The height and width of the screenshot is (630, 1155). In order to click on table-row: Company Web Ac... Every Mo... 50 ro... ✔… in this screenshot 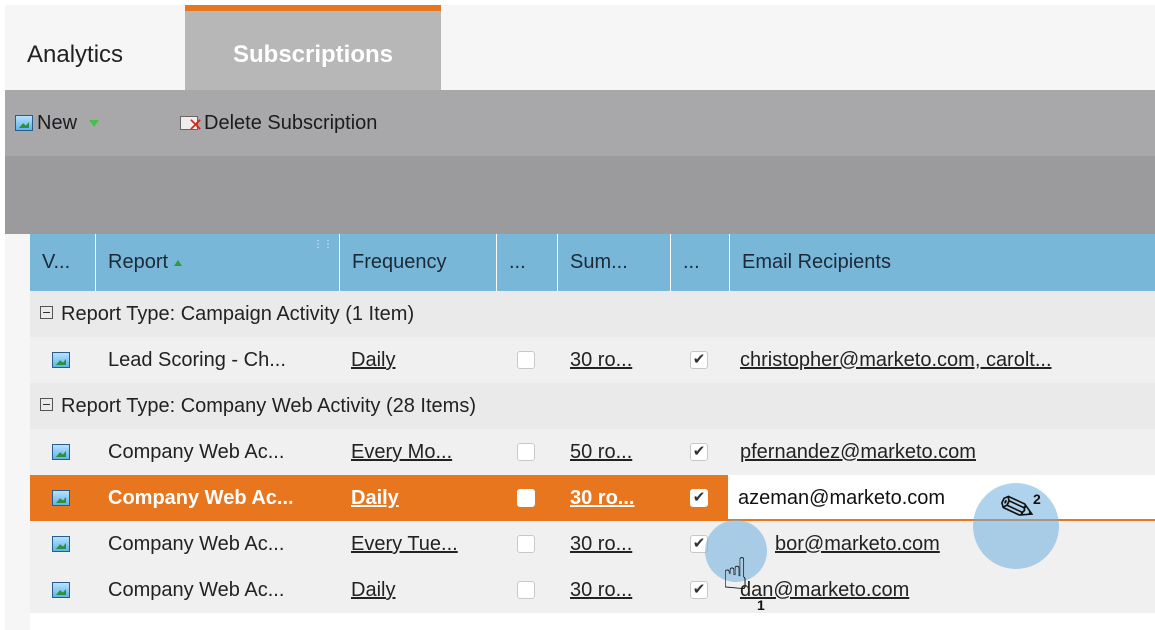, I will do `click(592, 452)`.